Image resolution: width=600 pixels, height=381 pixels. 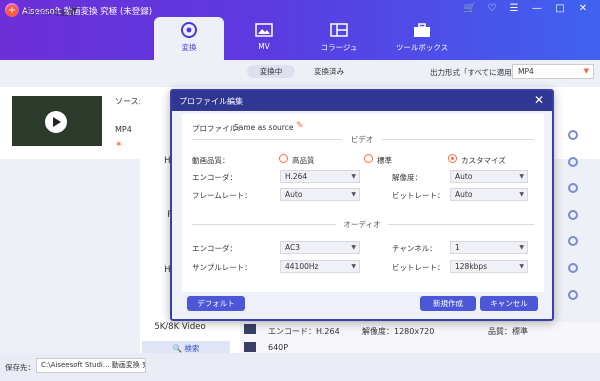 What do you see at coordinates (471, 266) in the screenshot?
I see `audio-bitrate-value: 128kbps` at bounding box center [471, 266].